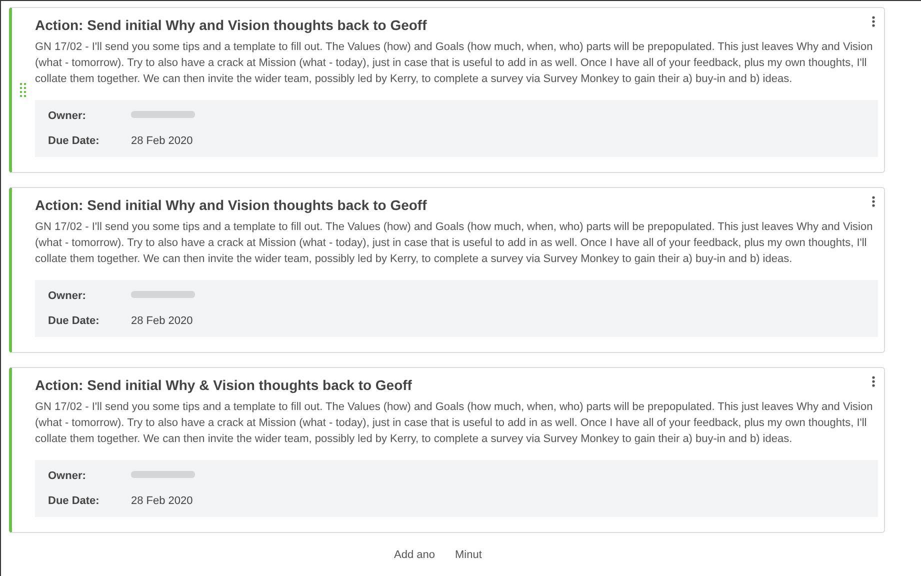 The image size is (921, 576). Describe the element at coordinates (23, 90) in the screenshot. I see `drag-handle-icon` at that location.